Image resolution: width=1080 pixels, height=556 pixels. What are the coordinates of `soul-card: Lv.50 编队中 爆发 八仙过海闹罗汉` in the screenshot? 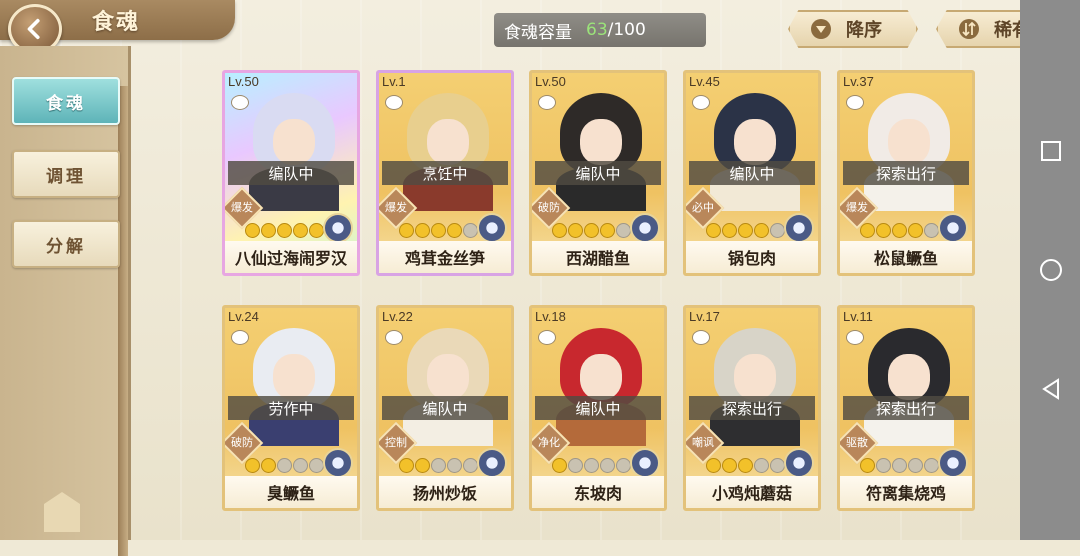 It's located at (291, 173).